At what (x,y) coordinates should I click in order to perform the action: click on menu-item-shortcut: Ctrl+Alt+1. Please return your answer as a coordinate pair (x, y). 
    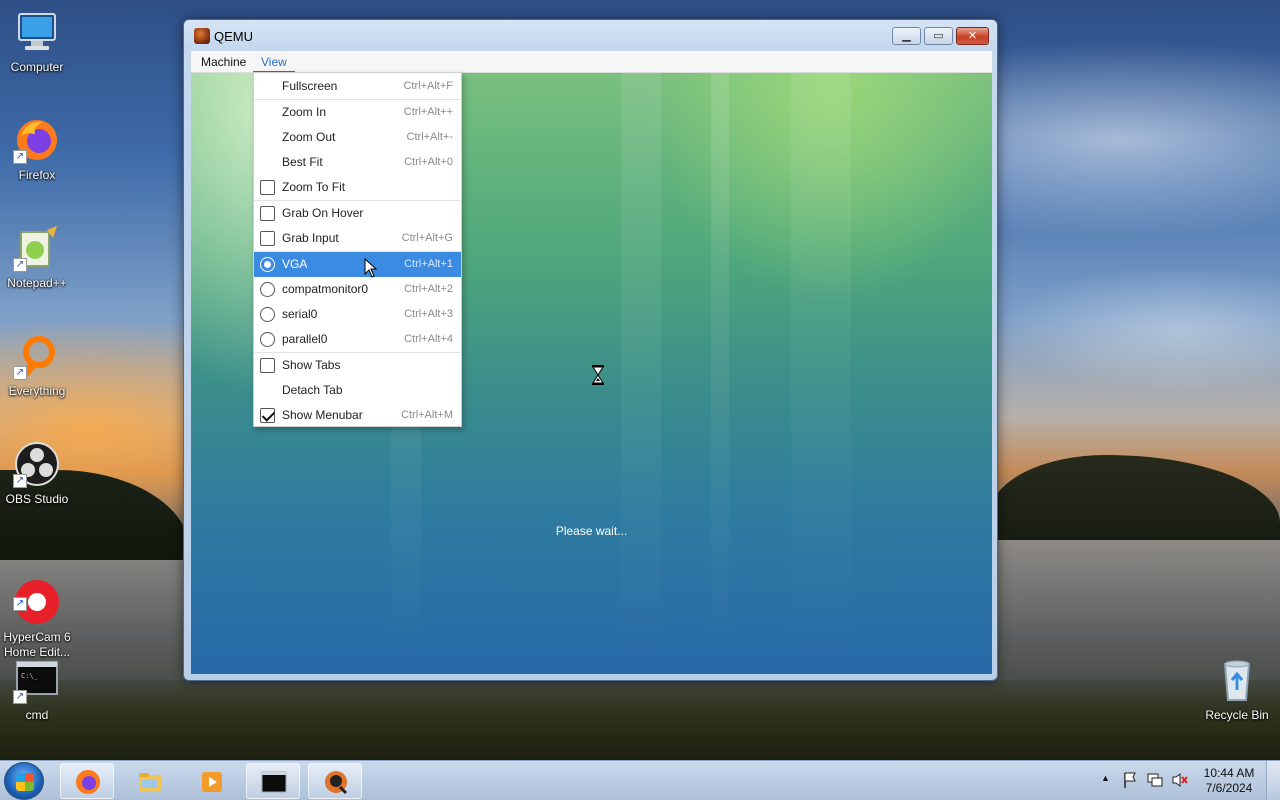
    Looking at the image, I should click on (428, 264).